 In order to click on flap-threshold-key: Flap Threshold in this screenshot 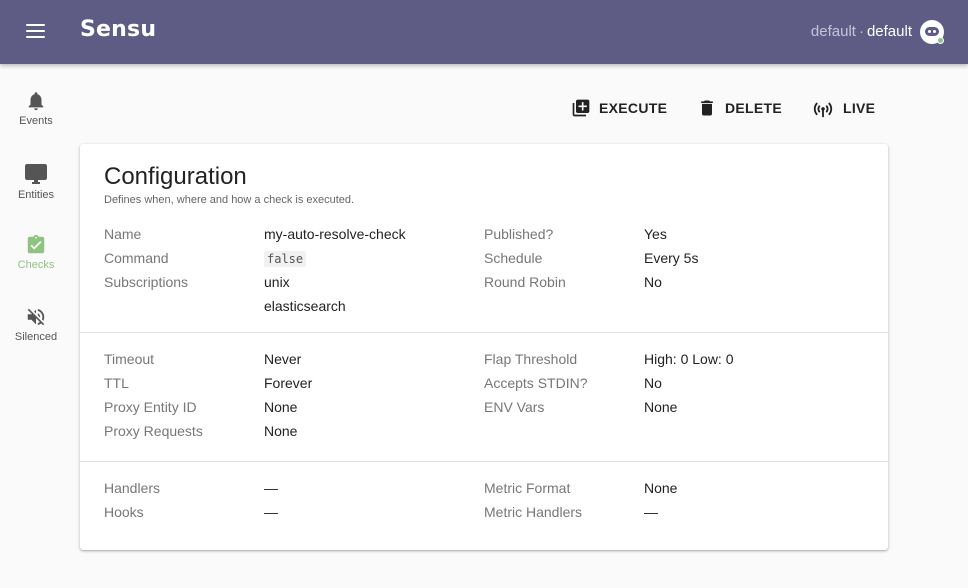, I will do `click(531, 359)`.